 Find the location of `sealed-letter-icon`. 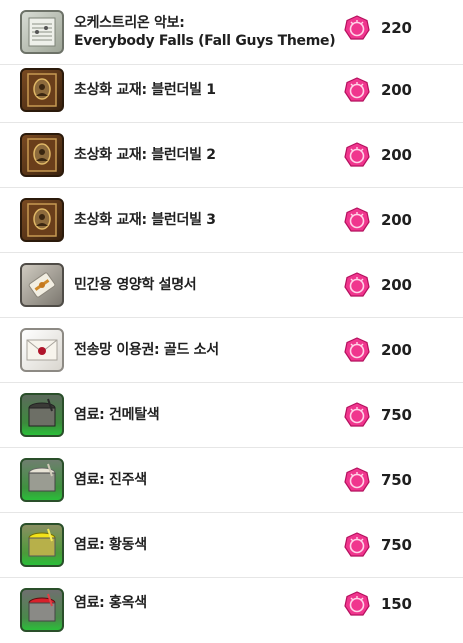

sealed-letter-icon is located at coordinates (42, 350).